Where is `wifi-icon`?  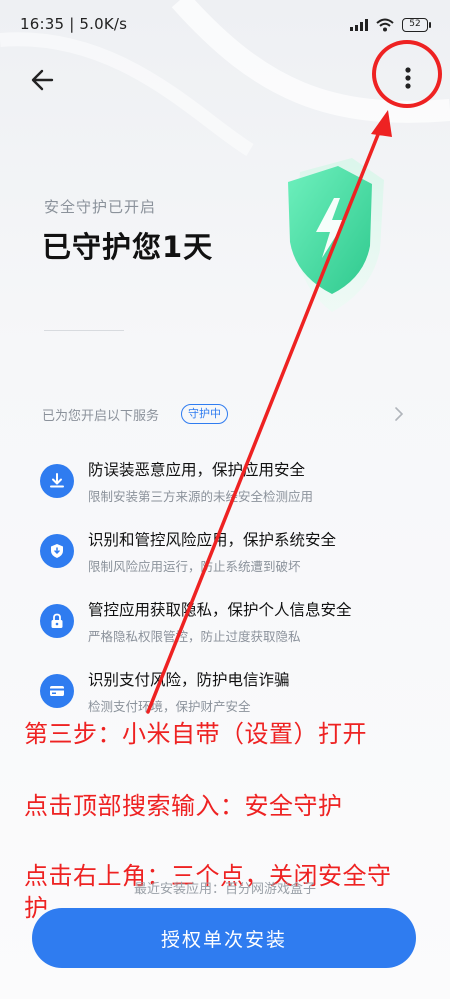 wifi-icon is located at coordinates (385, 25).